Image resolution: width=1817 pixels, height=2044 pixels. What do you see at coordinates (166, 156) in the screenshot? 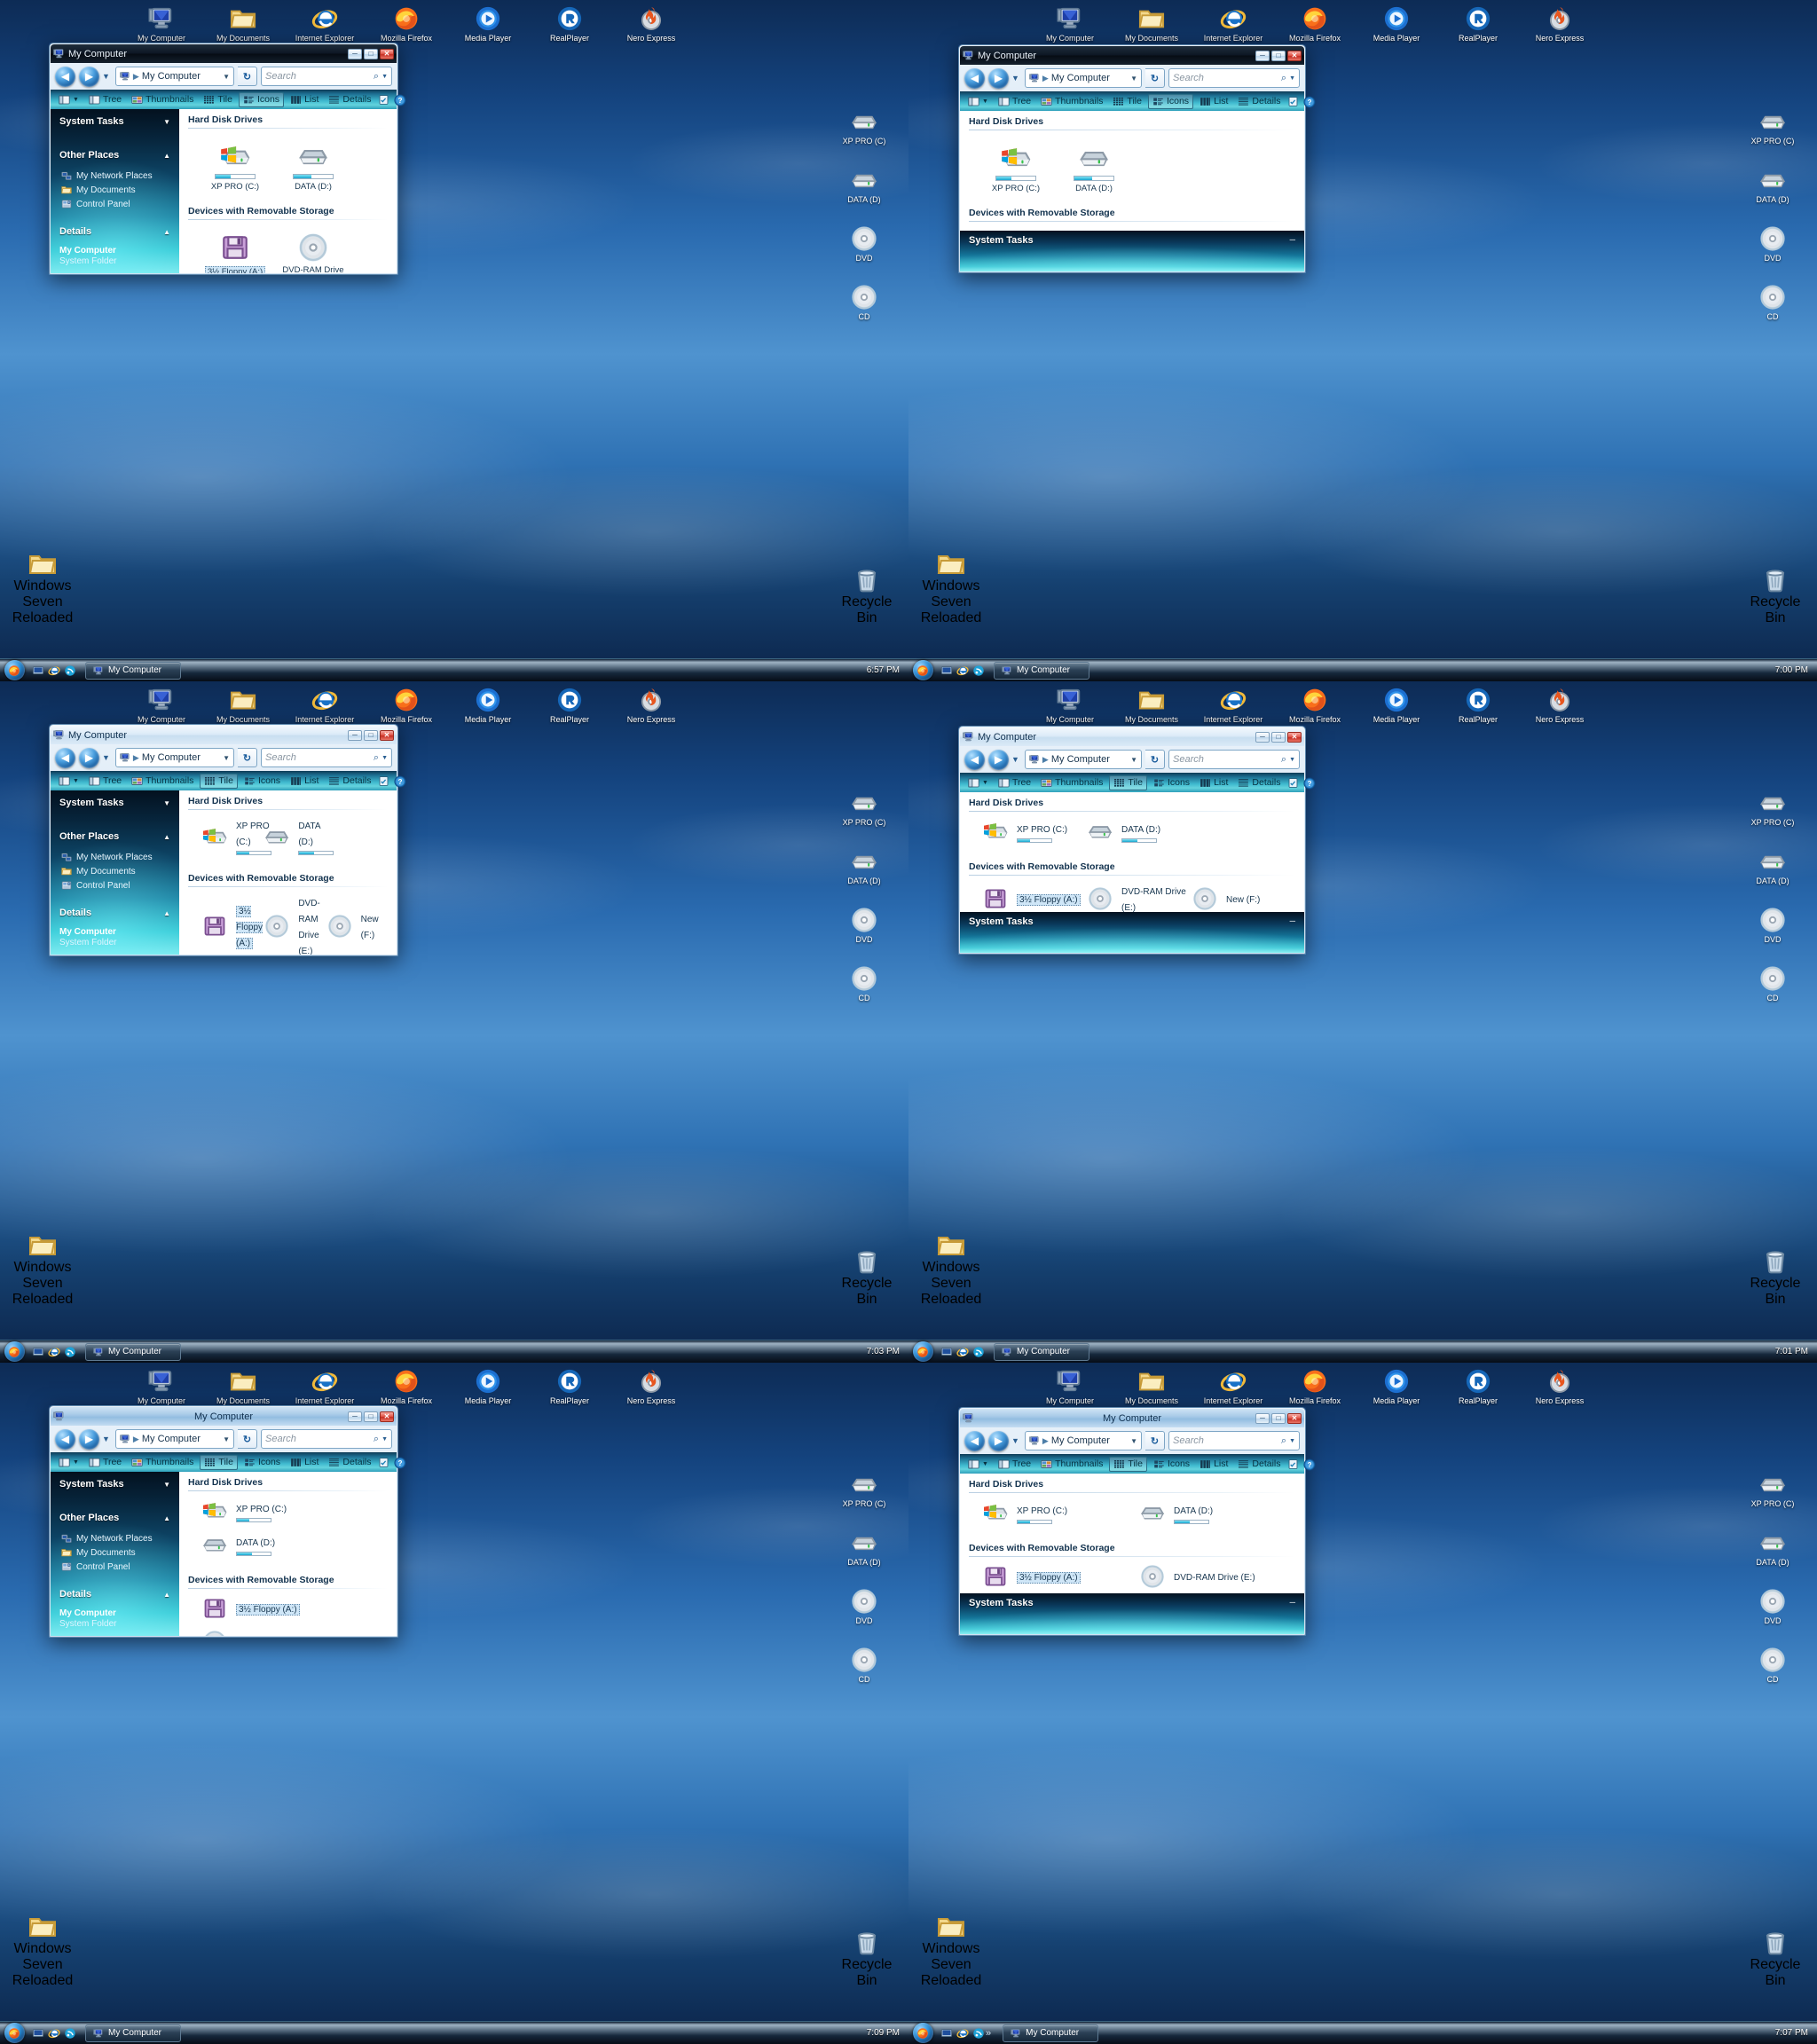
I see `chevron-up-icon: ▲` at bounding box center [166, 156].